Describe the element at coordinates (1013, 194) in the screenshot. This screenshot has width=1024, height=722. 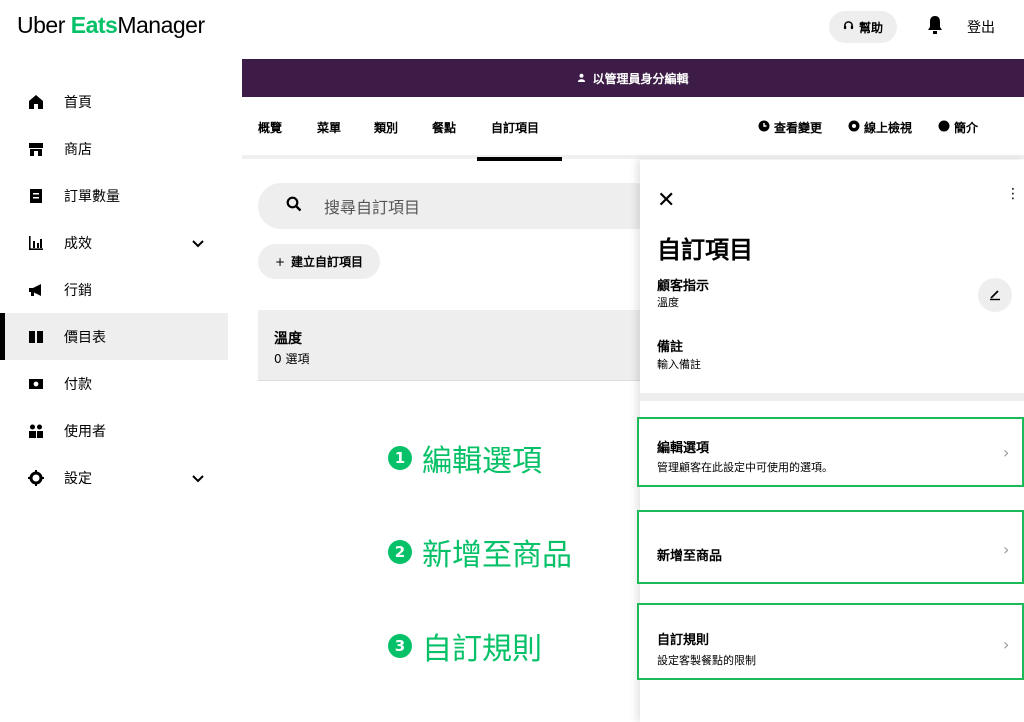
I see `more-options-icon: ⋮` at that location.